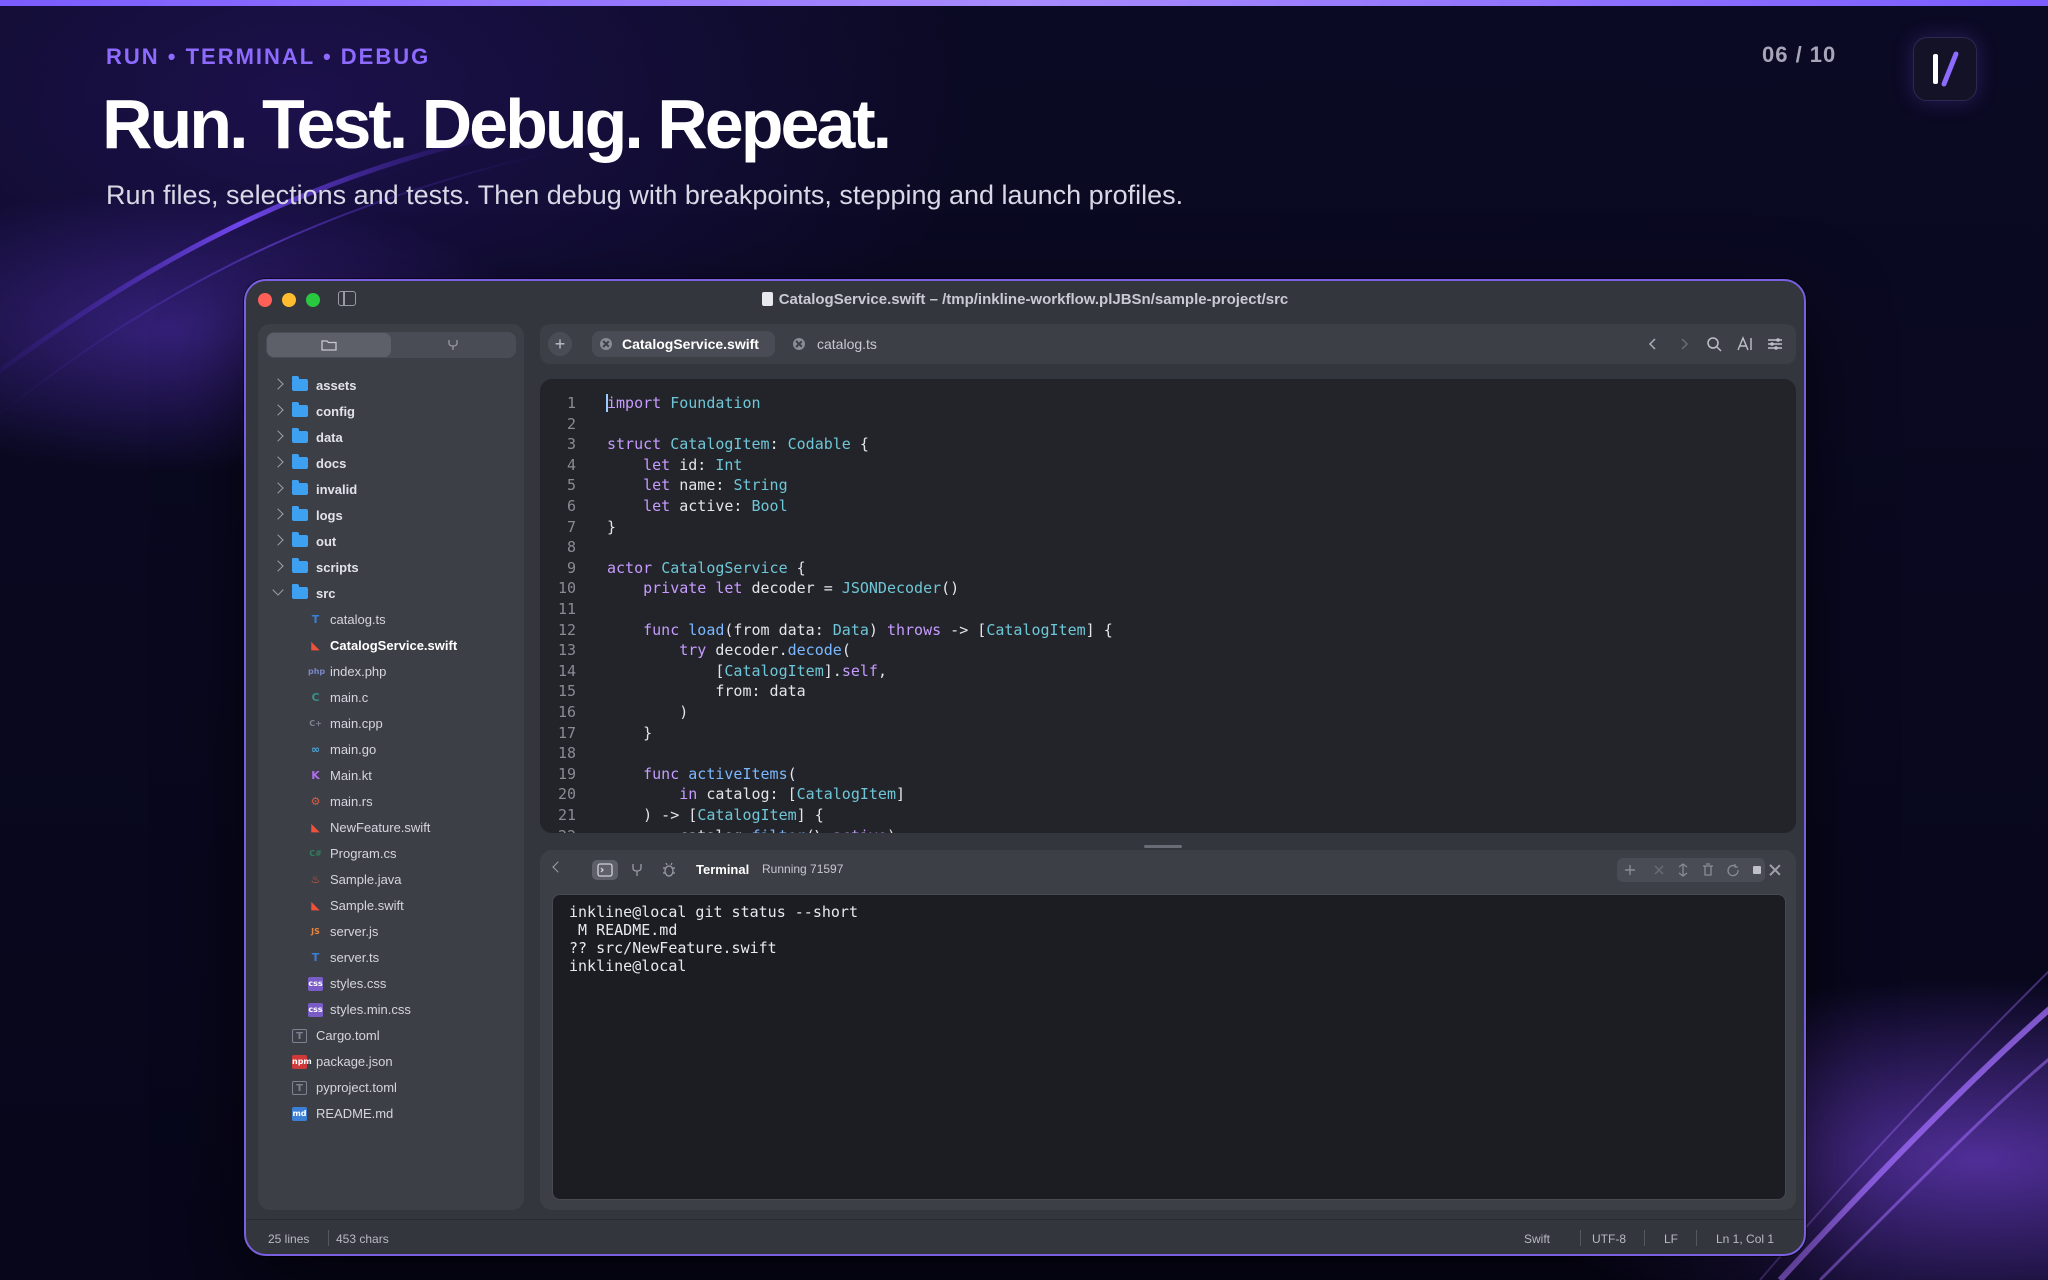 The image size is (2048, 1280). I want to click on new-tab-button: +, so click(560, 344).